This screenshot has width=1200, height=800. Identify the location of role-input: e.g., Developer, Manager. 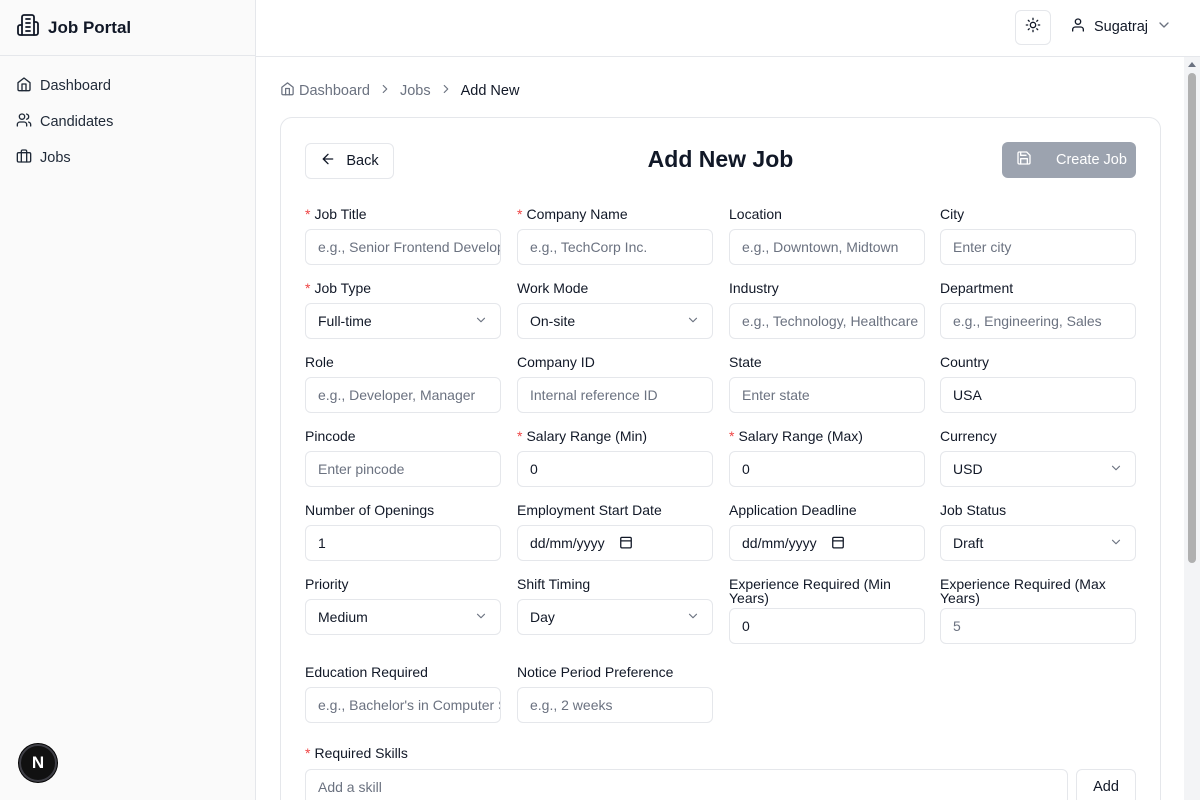
(403, 395).